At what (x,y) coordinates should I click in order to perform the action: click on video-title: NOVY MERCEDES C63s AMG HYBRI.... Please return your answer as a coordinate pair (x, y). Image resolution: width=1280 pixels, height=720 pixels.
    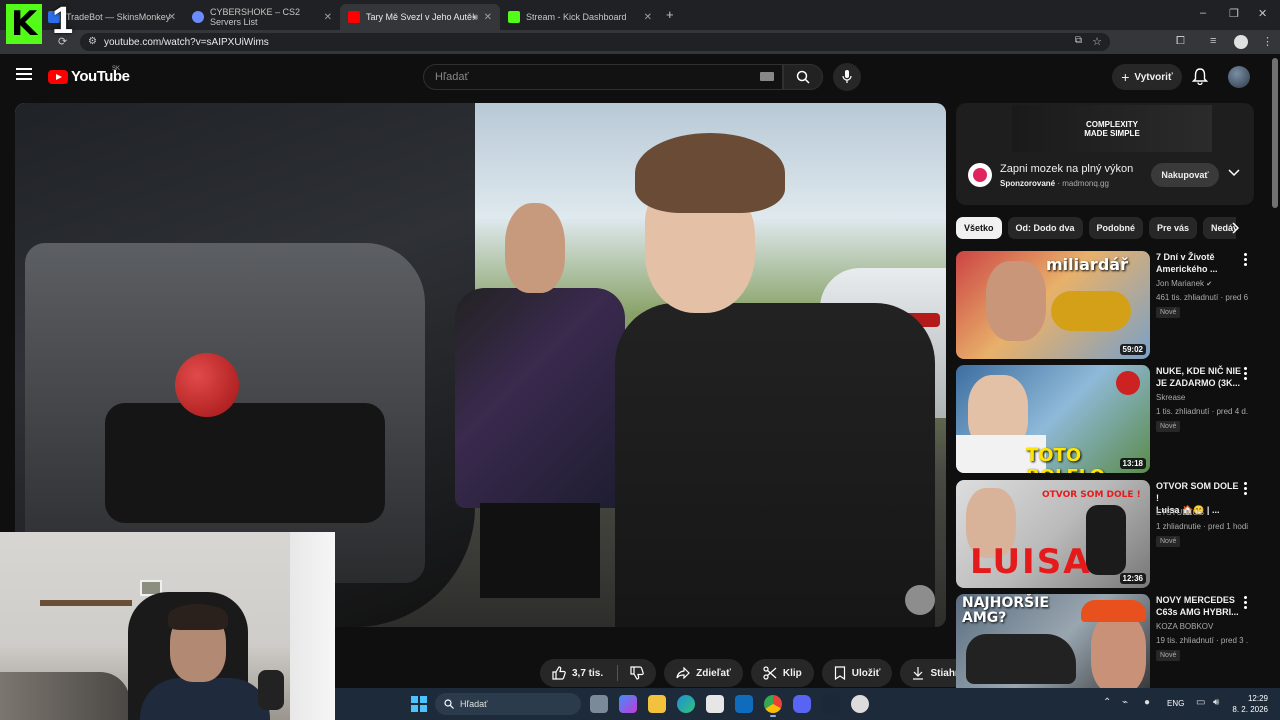
    Looking at the image, I should click on (1199, 606).